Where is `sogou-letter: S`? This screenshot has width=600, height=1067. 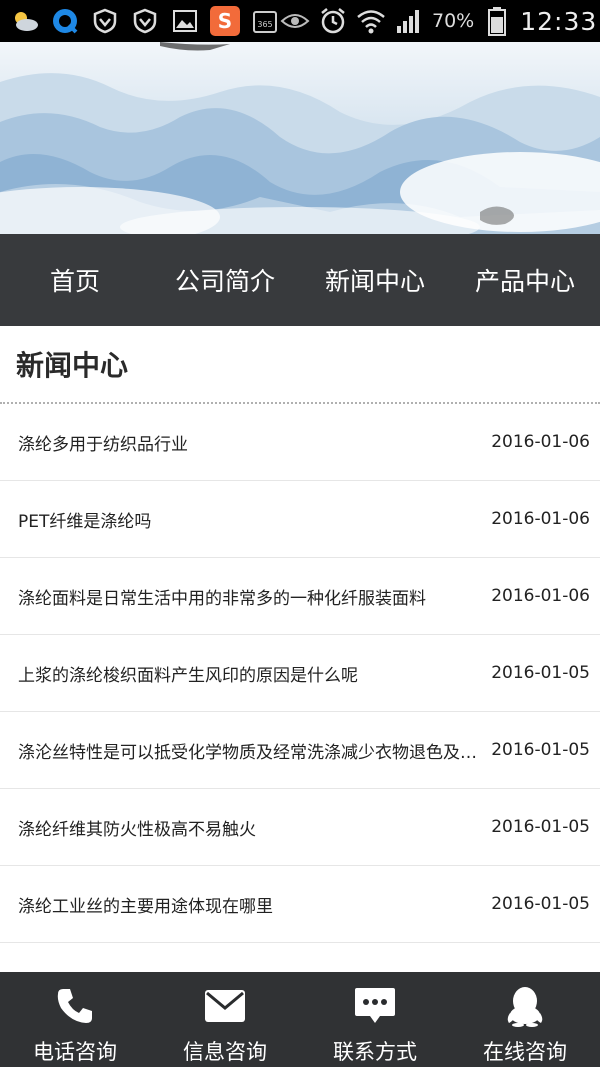
sogou-letter: S is located at coordinates (225, 21).